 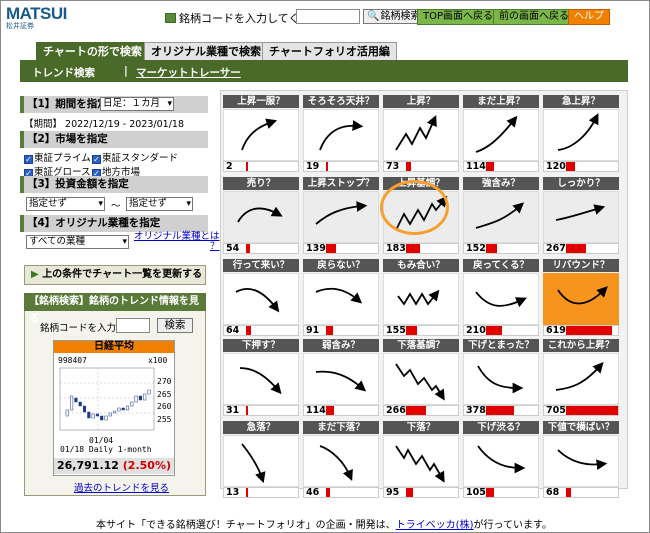 I want to click on pattern-label: 強含み？, so click(x=501, y=183).